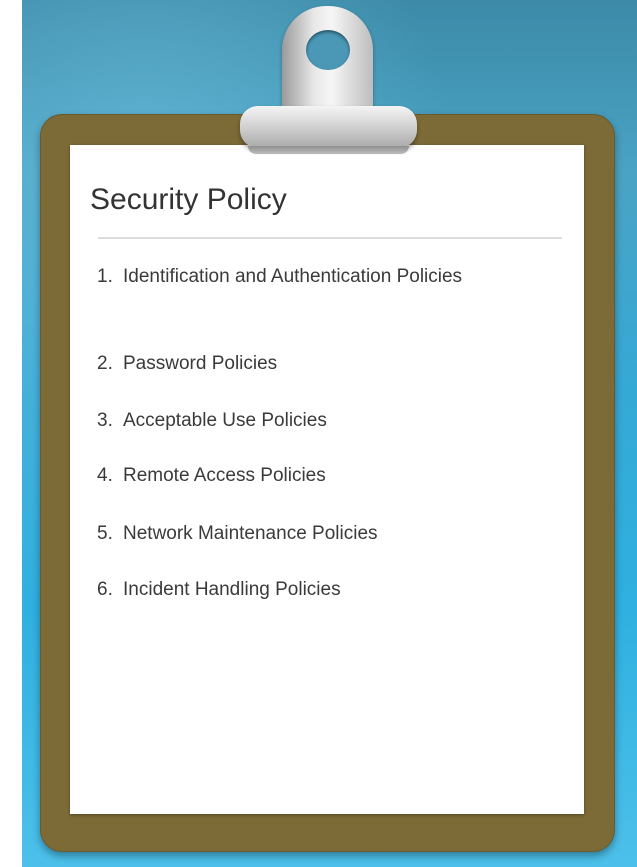 The height and width of the screenshot is (867, 637). Describe the element at coordinates (328, 127) in the screenshot. I see `clip-base` at that location.